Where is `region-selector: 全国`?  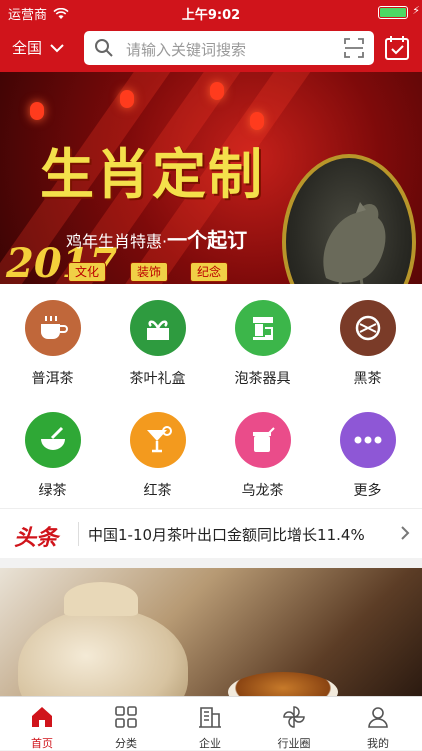 region-selector: 全国 is located at coordinates (38, 47).